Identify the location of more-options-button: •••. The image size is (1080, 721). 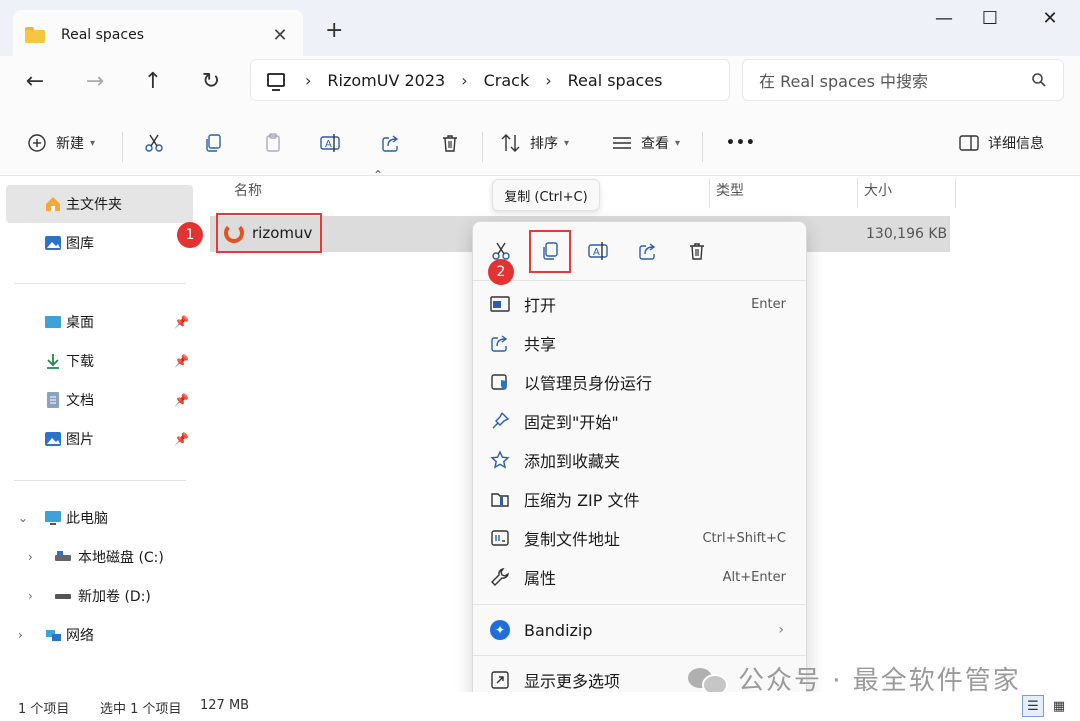
(741, 143).